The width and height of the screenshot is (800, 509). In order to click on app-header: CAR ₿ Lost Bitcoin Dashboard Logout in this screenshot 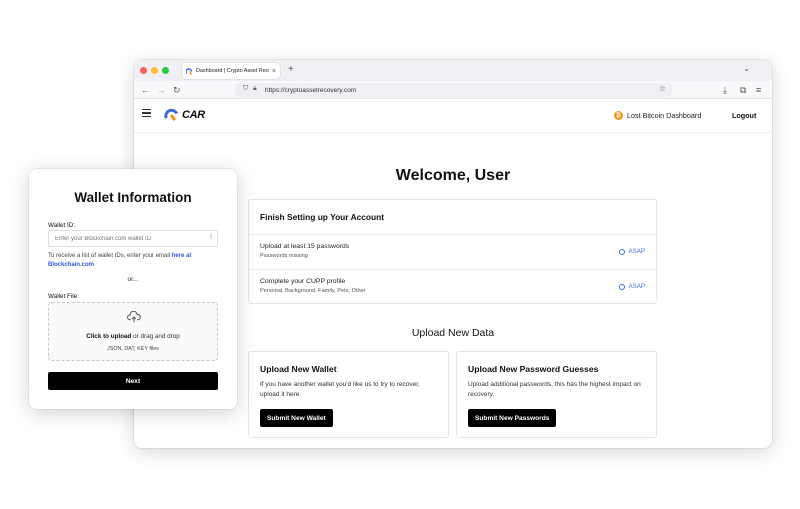, I will do `click(453, 116)`.